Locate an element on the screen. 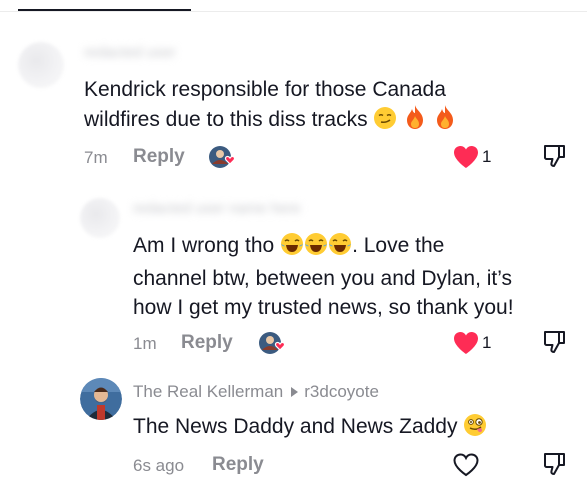 The width and height of the screenshot is (587, 498). author-name: The Real Kellerman is located at coordinates (208, 391).